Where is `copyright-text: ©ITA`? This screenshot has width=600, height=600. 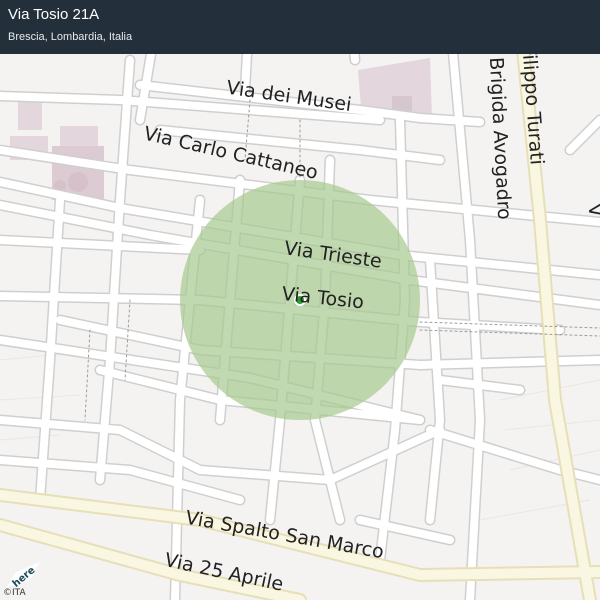 copyright-text: ©ITA is located at coordinates (14, 593).